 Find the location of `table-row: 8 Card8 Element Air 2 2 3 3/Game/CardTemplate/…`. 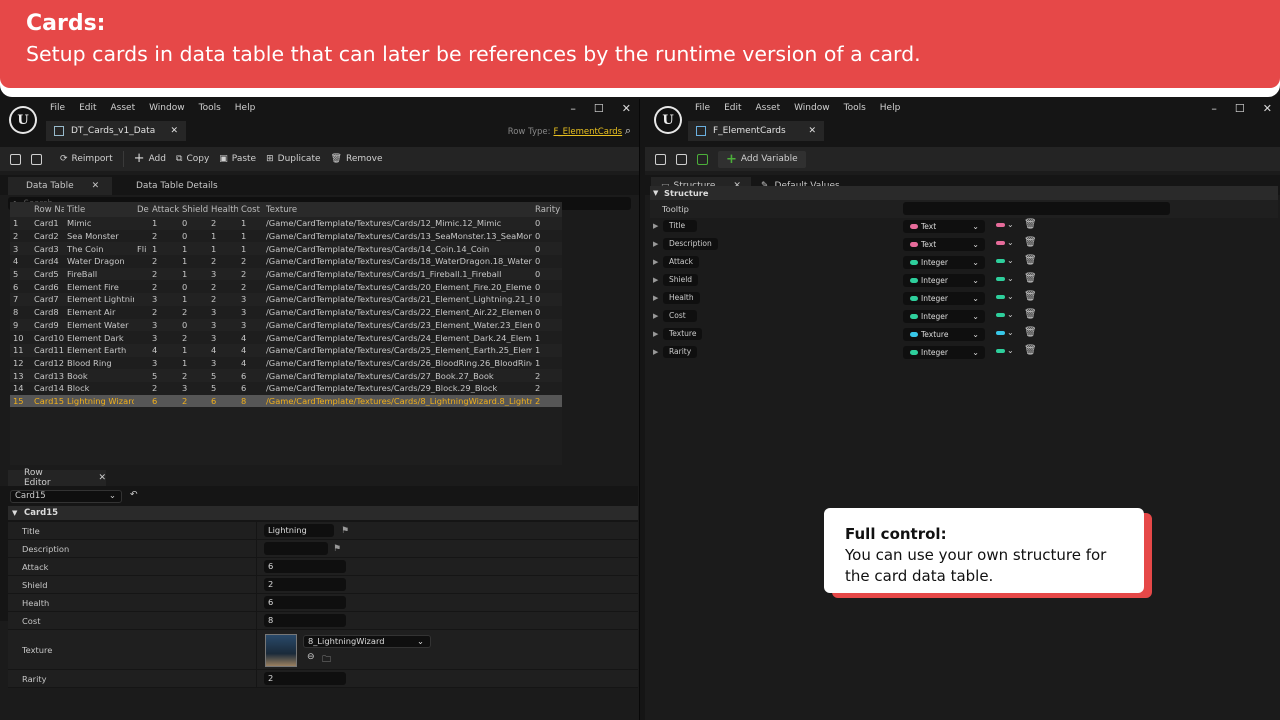

table-row: 8 Card8 Element Air 2 2 3 3/Game/CardTemplate/… is located at coordinates (286, 312).